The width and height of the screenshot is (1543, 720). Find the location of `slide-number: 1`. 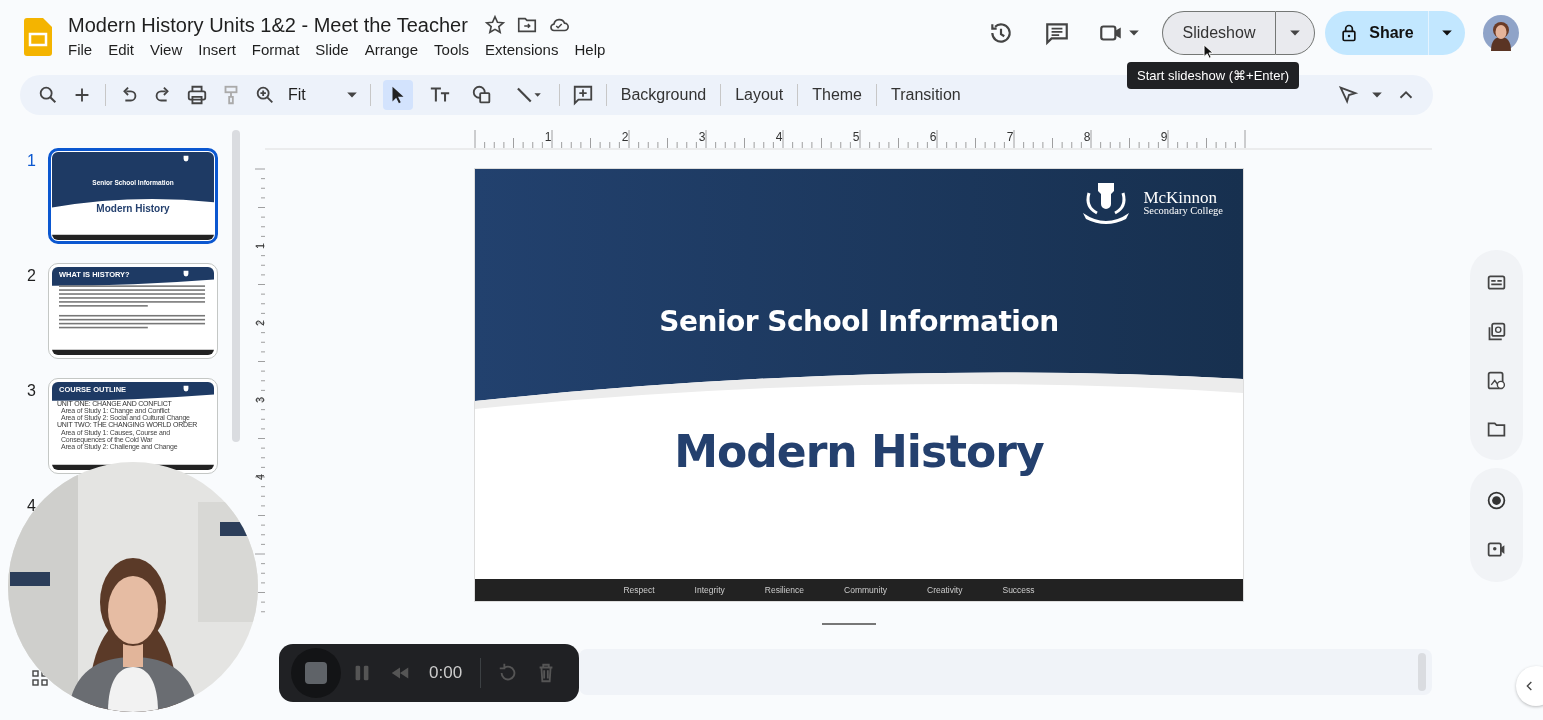

slide-number: 1 is located at coordinates (31, 161).